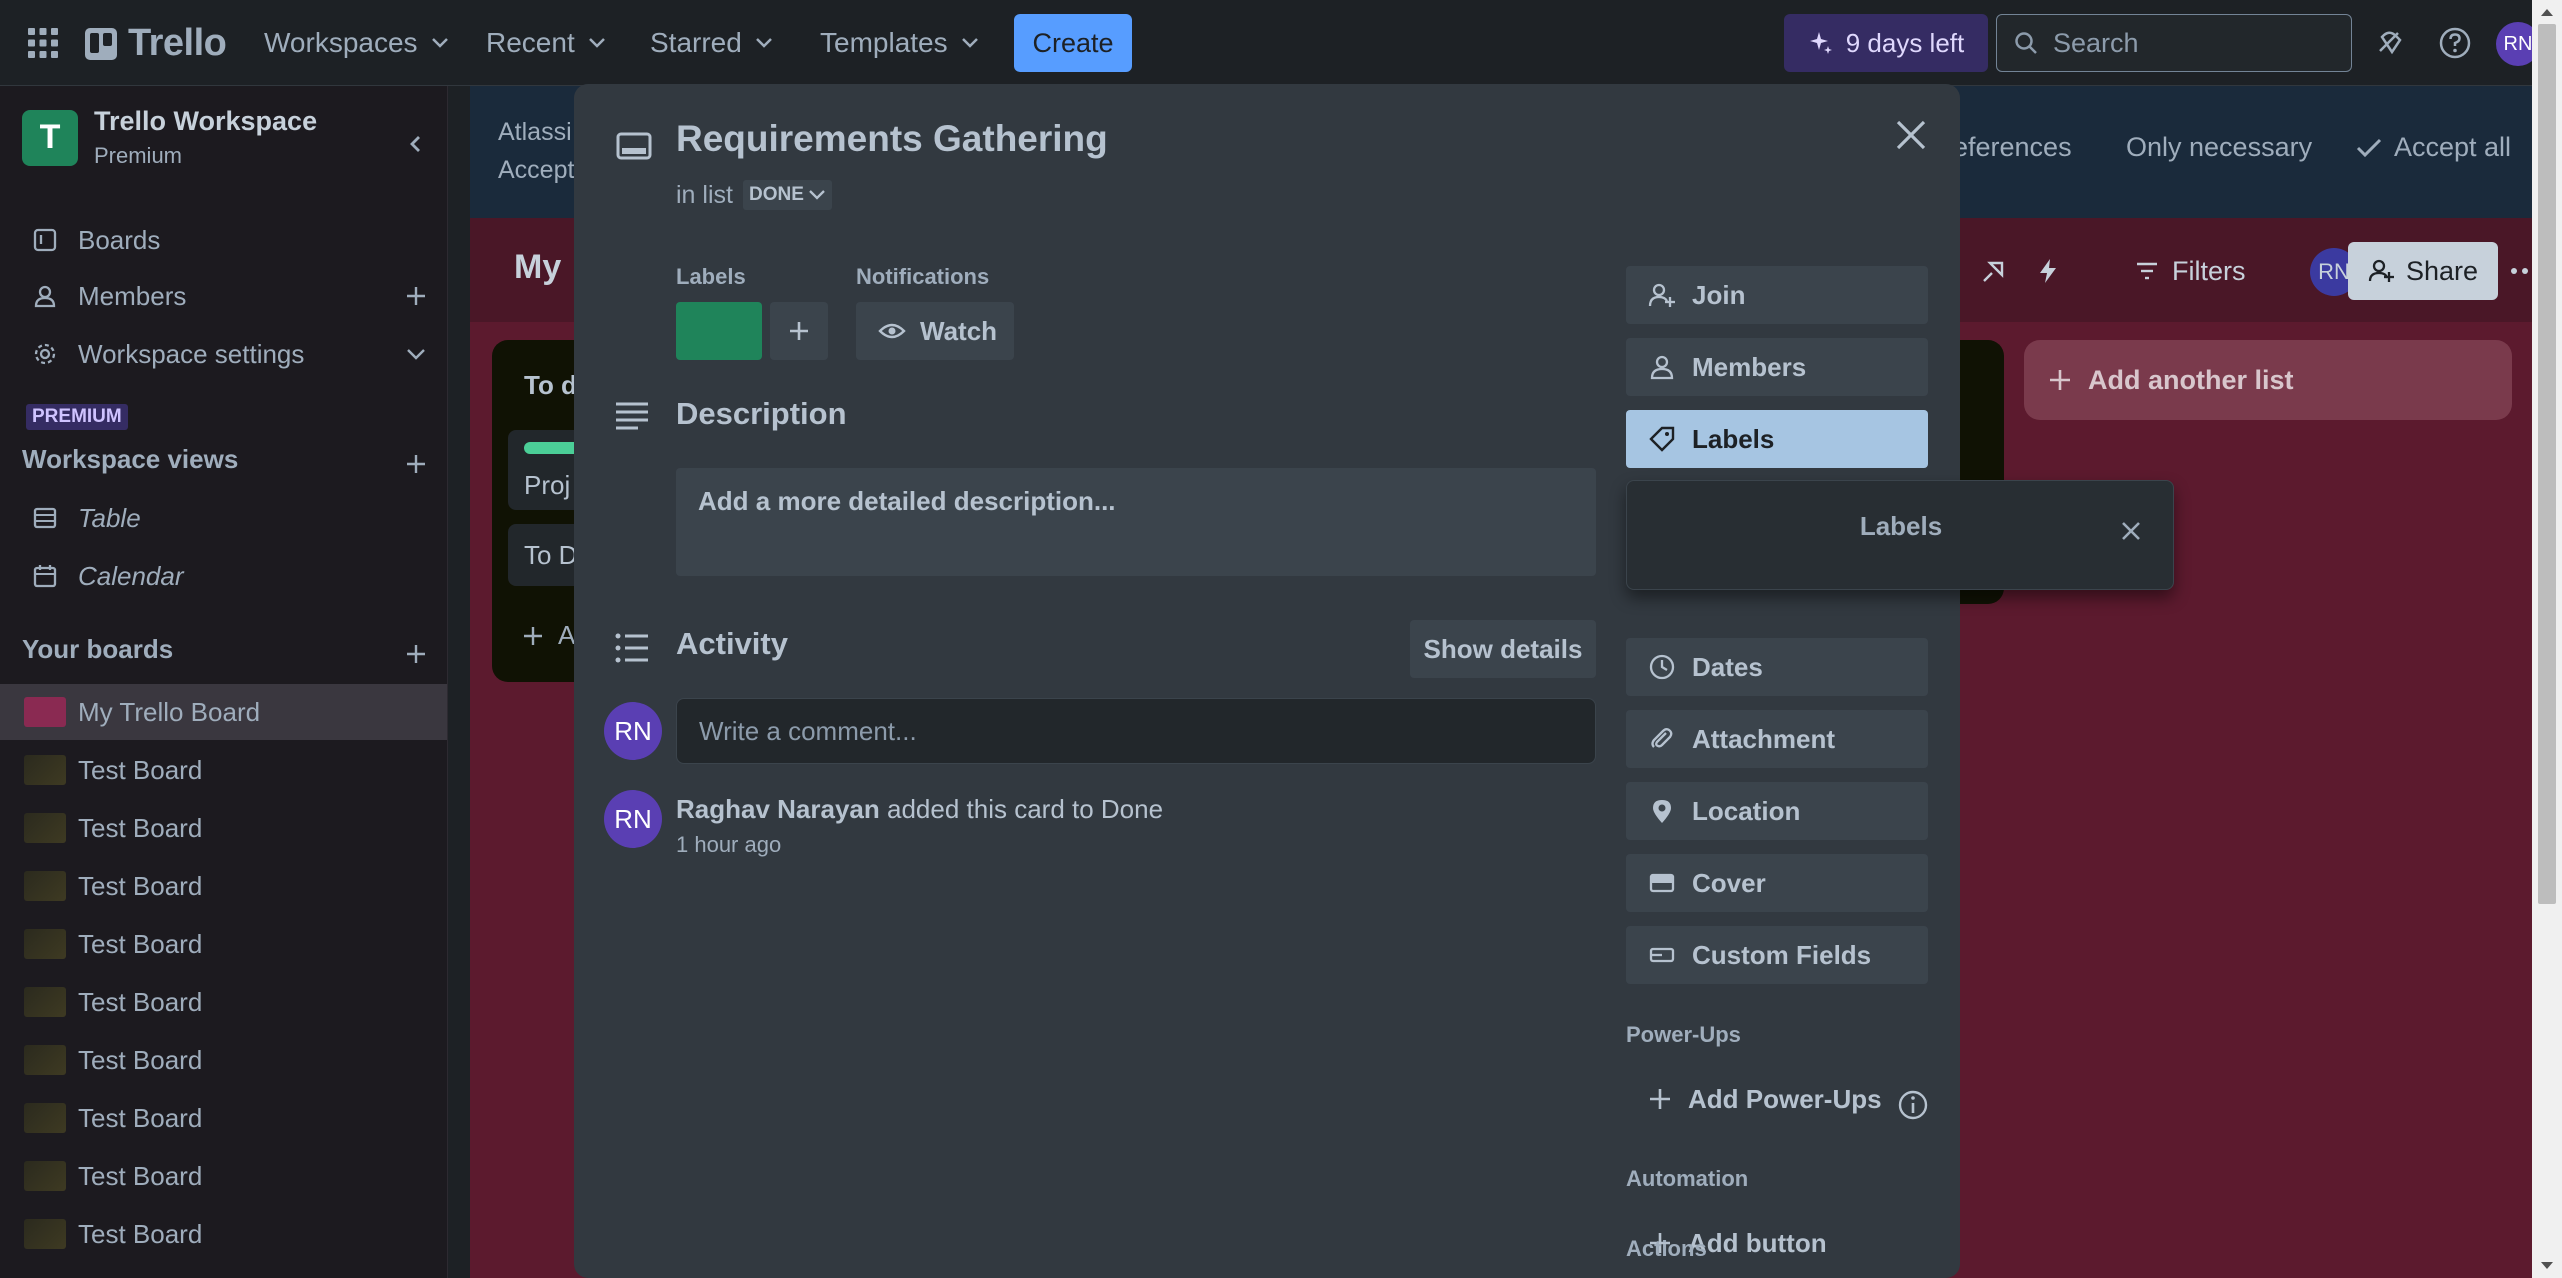  I want to click on commenter-avatar: RN, so click(633, 731).